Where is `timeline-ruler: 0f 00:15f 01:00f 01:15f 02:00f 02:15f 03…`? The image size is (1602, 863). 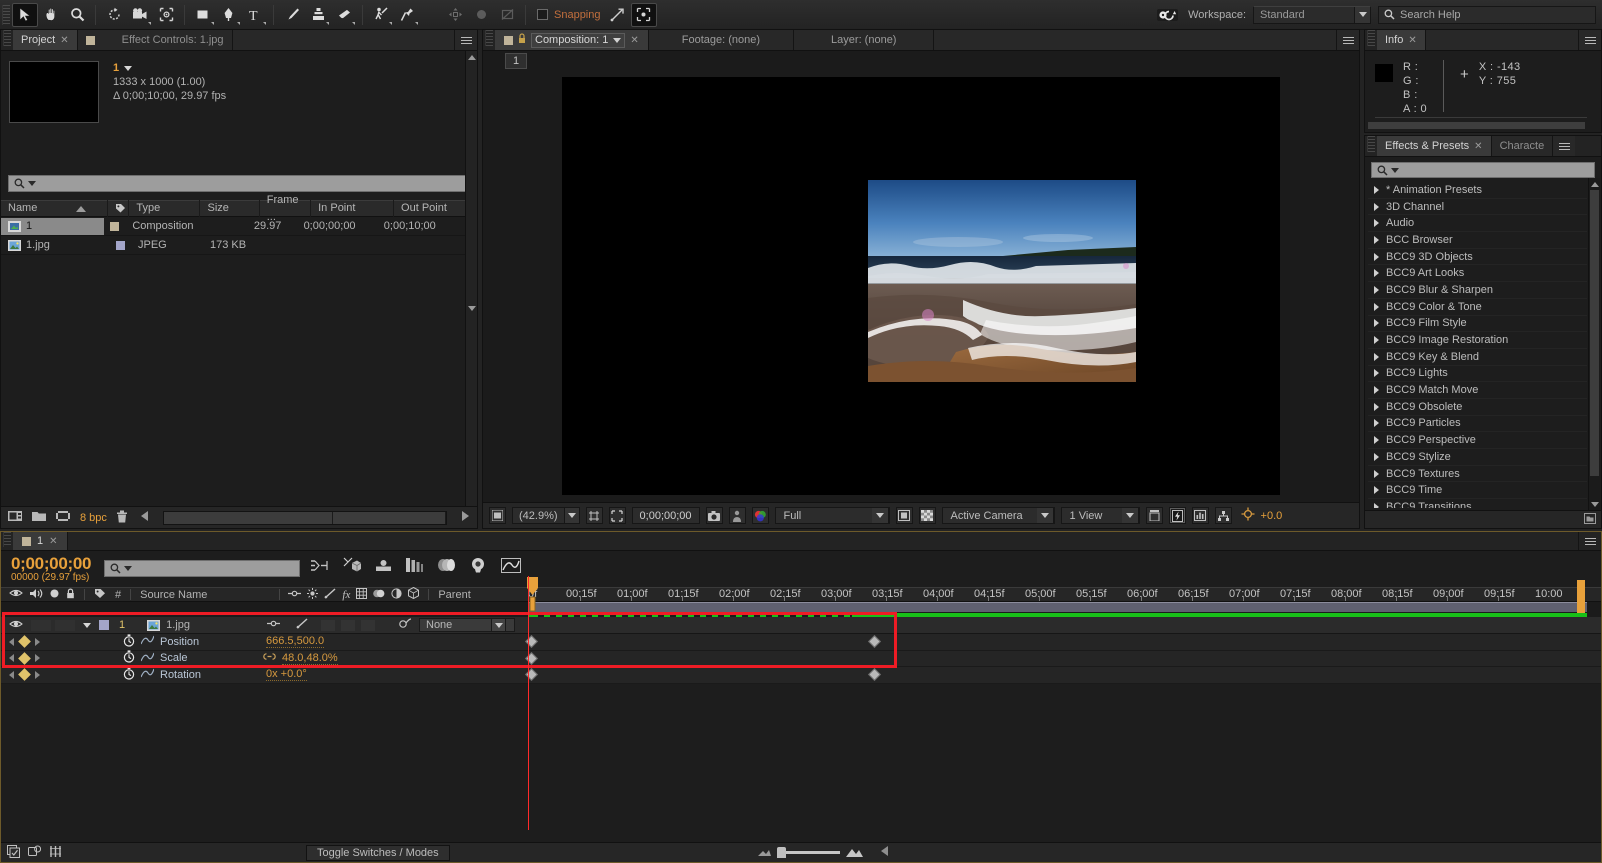
timeline-ruler: 0f 00:15f 01:00f 01:15f 02:00f 02:15f 03… is located at coordinates (1064, 594).